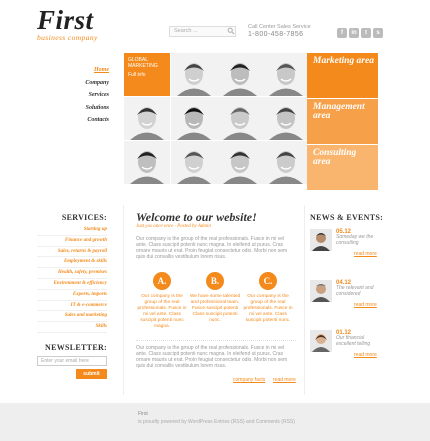  I want to click on tile-marketing: Marketing area, so click(342, 76).